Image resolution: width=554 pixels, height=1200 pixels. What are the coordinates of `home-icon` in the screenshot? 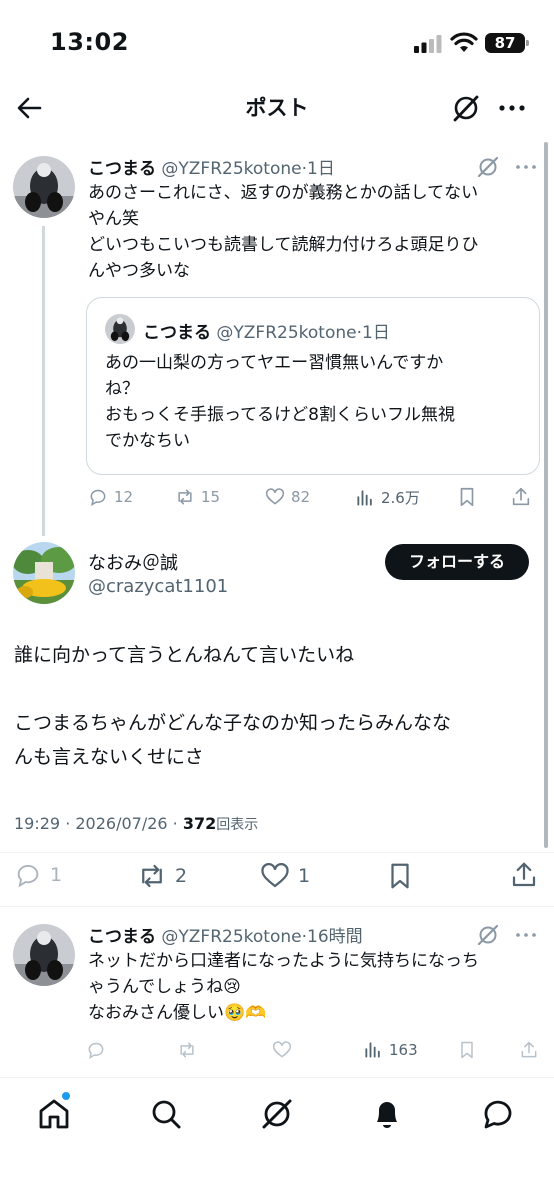 It's located at (54, 1114).